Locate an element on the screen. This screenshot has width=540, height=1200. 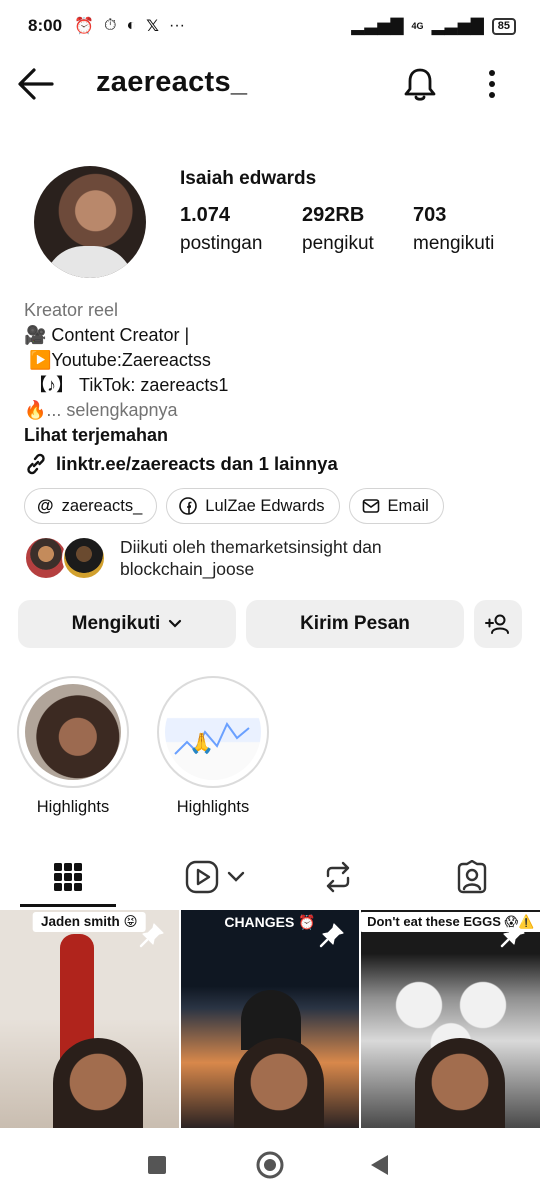
stat-followers-value: 292RB is located at coordinates (333, 215).